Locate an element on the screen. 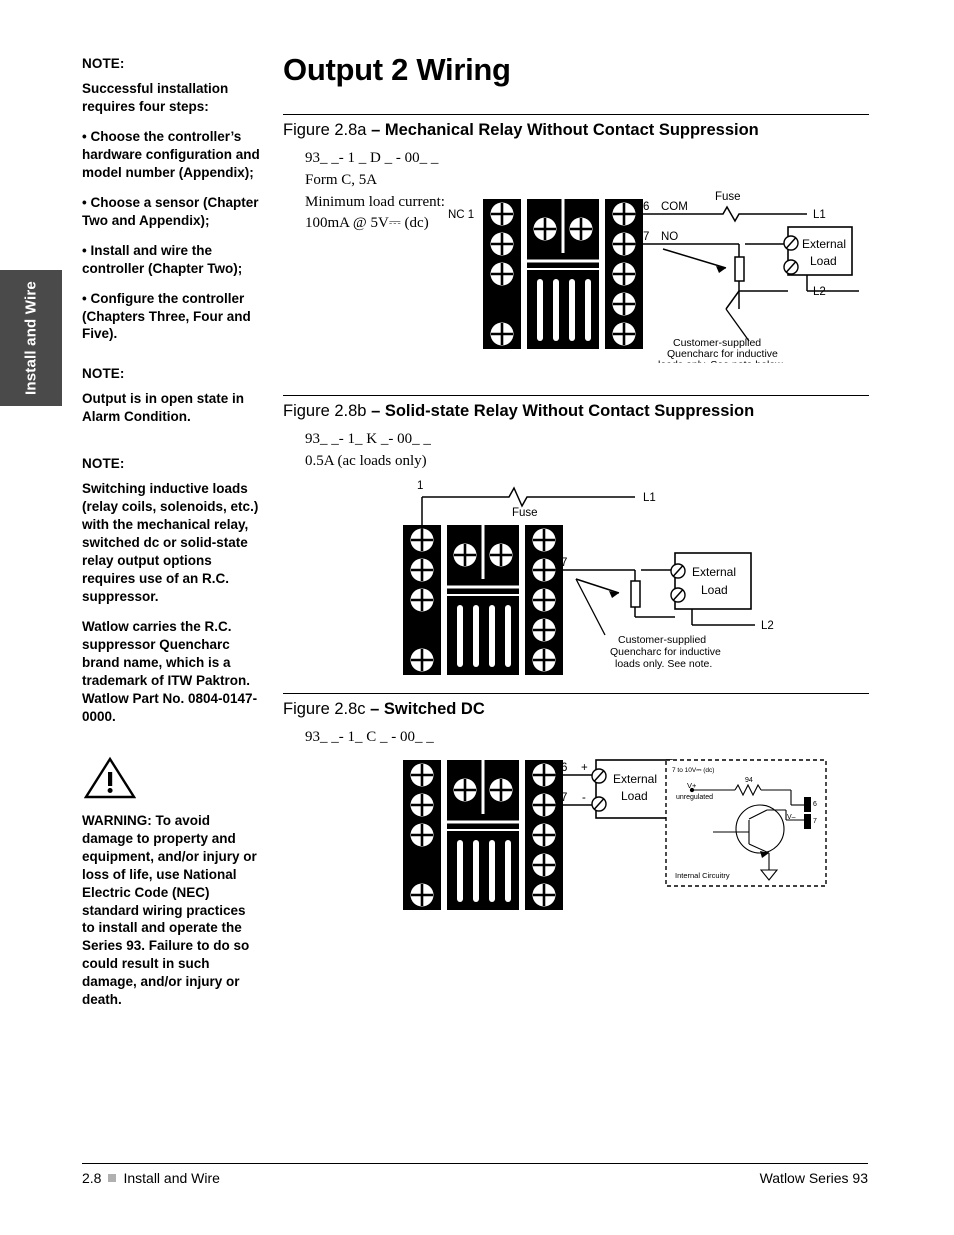 The height and width of the screenshot is (1235, 954). section-tab-label: Install and Wire is located at coordinates (31, 338).